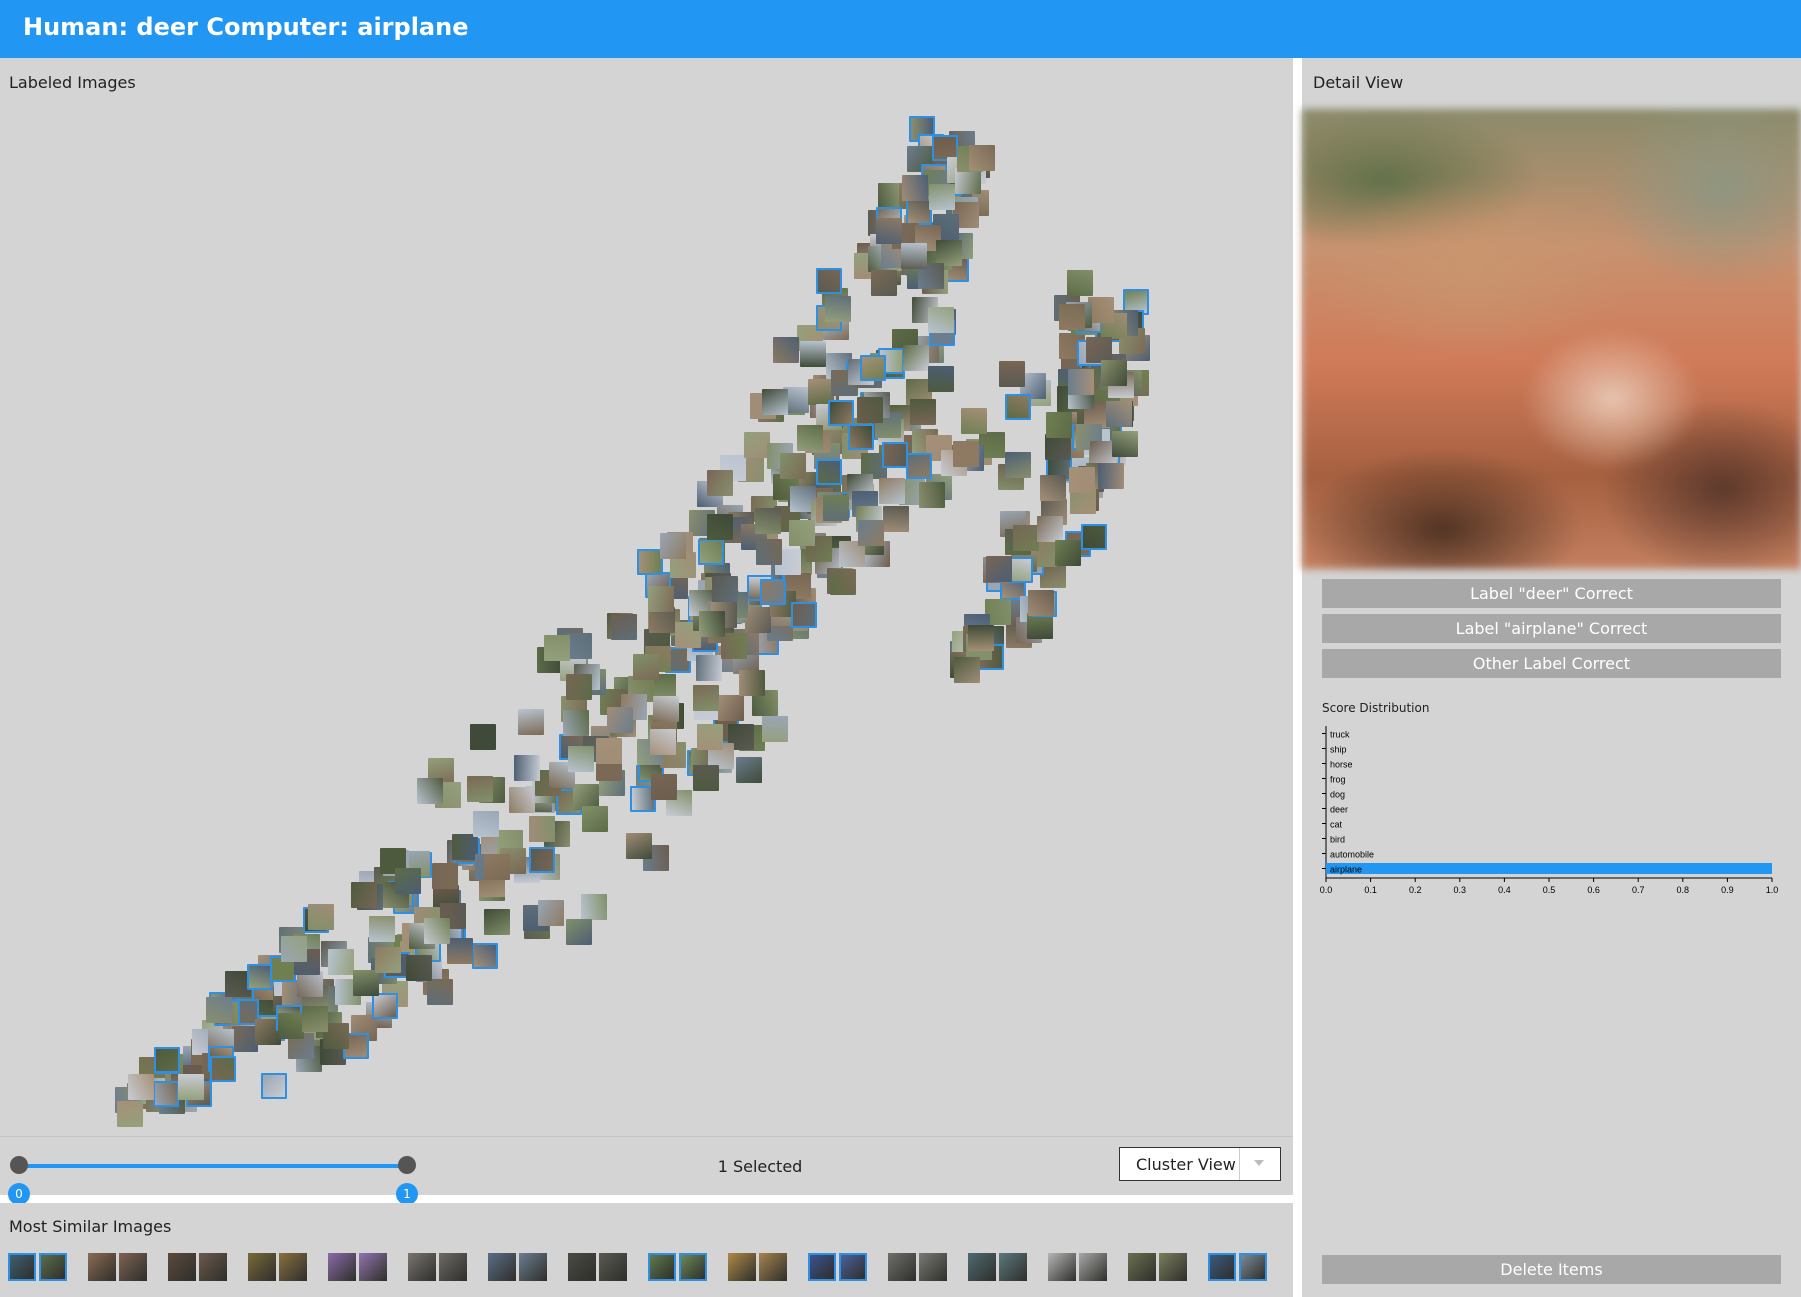  What do you see at coordinates (1259, 1164) in the screenshot?
I see `view-mode-dropdown-toggle` at bounding box center [1259, 1164].